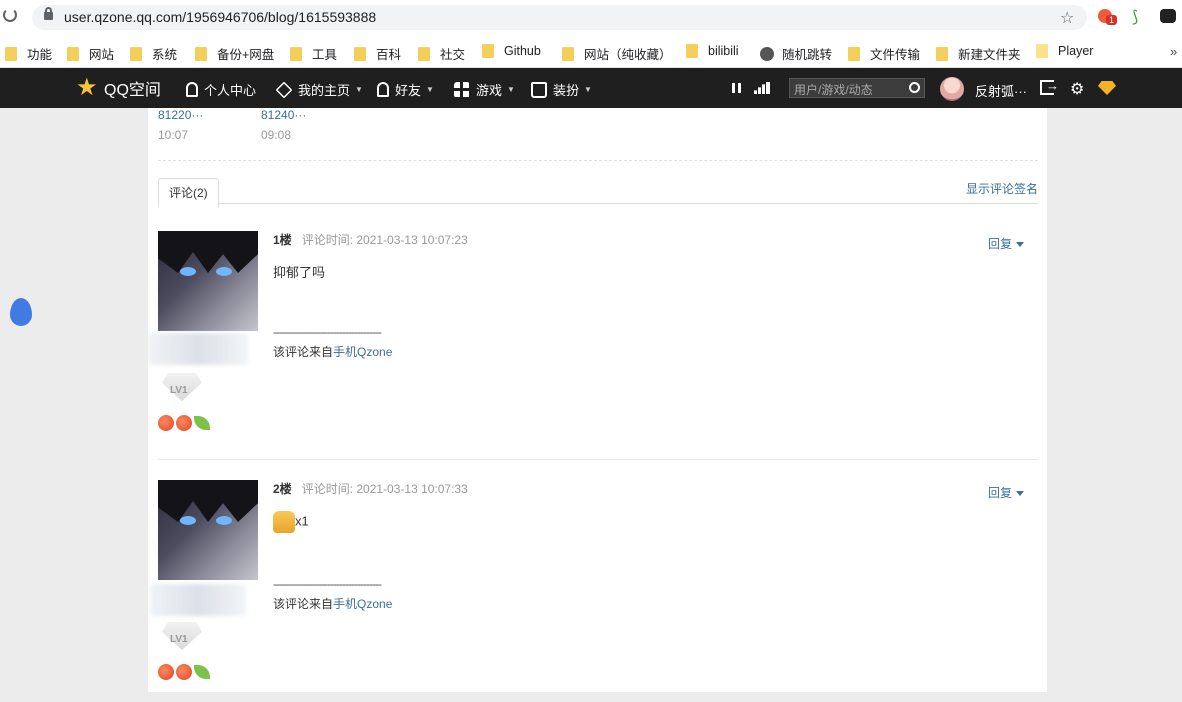 The width and height of the screenshot is (1182, 702). What do you see at coordinates (914, 87) in the screenshot?
I see `search-icon` at bounding box center [914, 87].